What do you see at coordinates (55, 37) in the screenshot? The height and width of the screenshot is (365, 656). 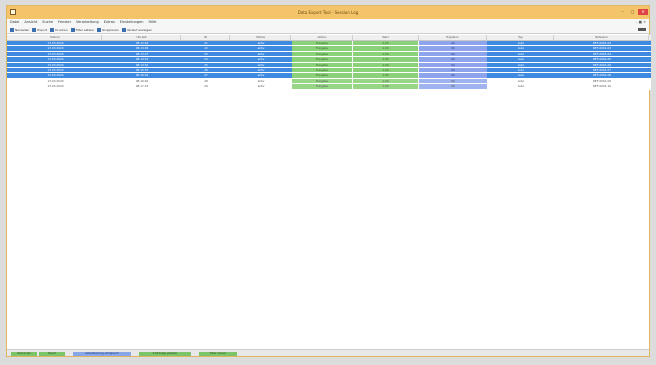 I see `column-header: Datum` at bounding box center [55, 37].